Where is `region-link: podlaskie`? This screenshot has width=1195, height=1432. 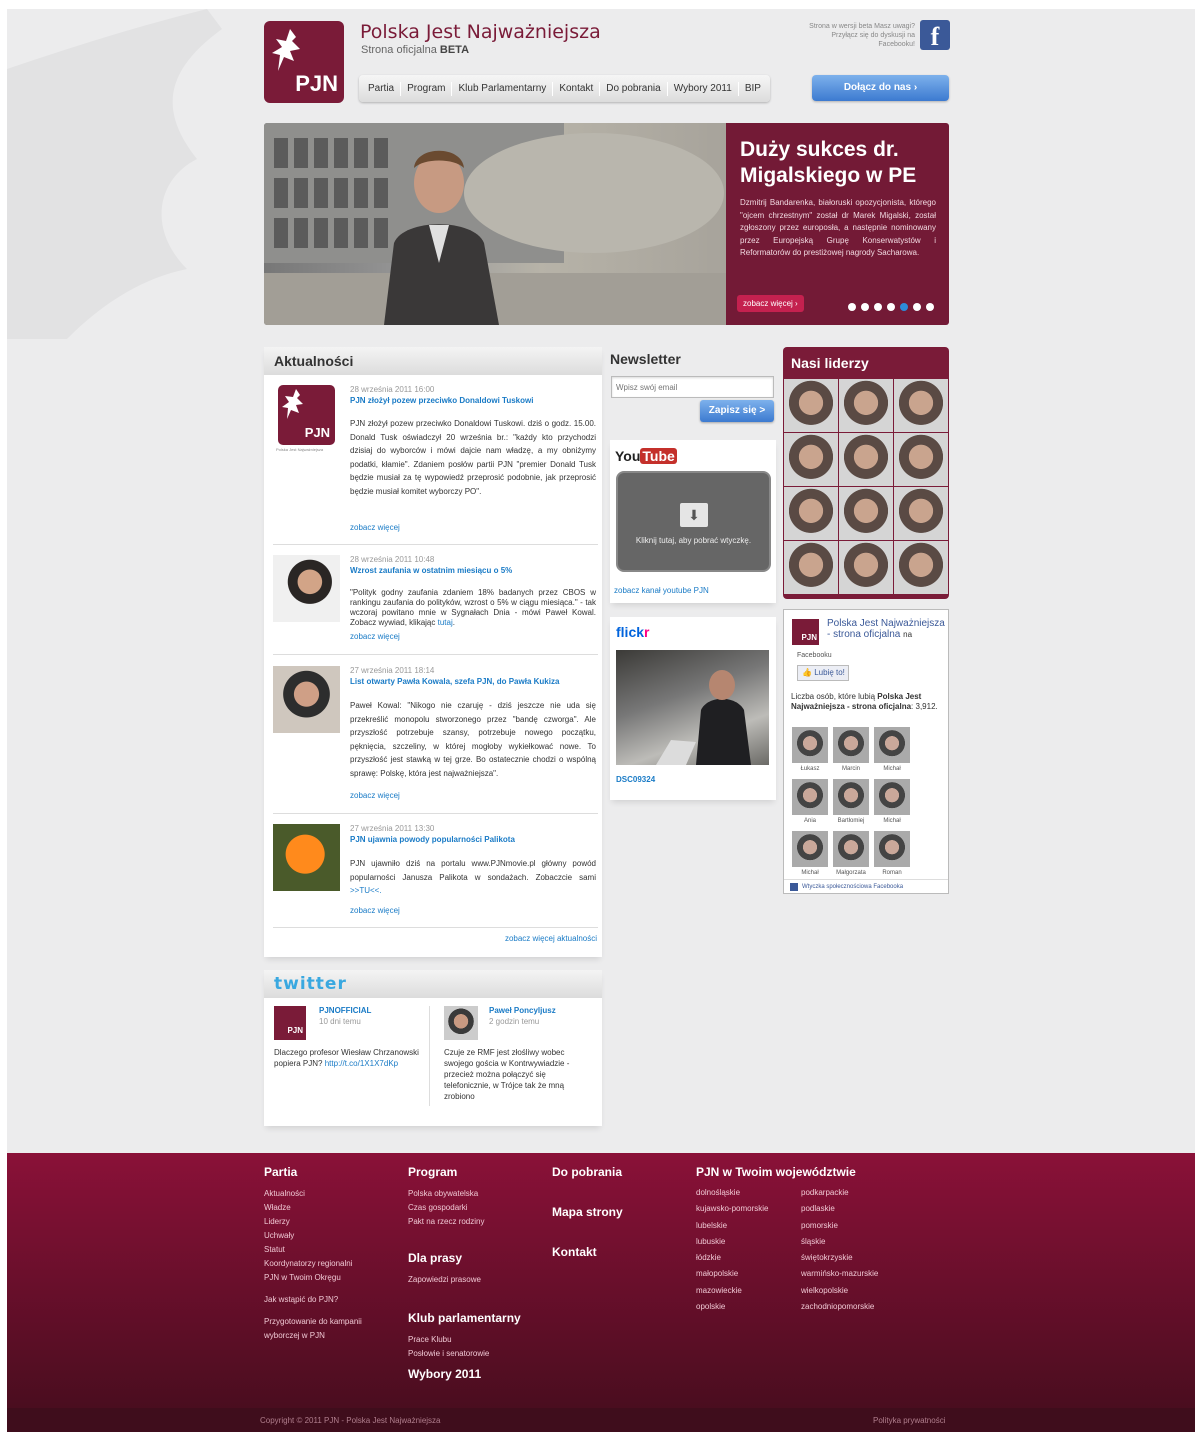 region-link: podlaskie is located at coordinates (856, 1209).